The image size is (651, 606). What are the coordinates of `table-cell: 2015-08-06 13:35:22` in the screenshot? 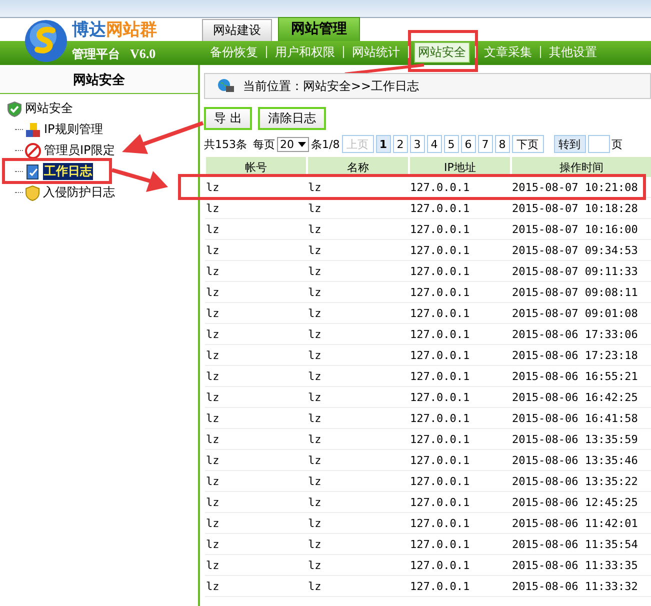 It's located at (581, 481).